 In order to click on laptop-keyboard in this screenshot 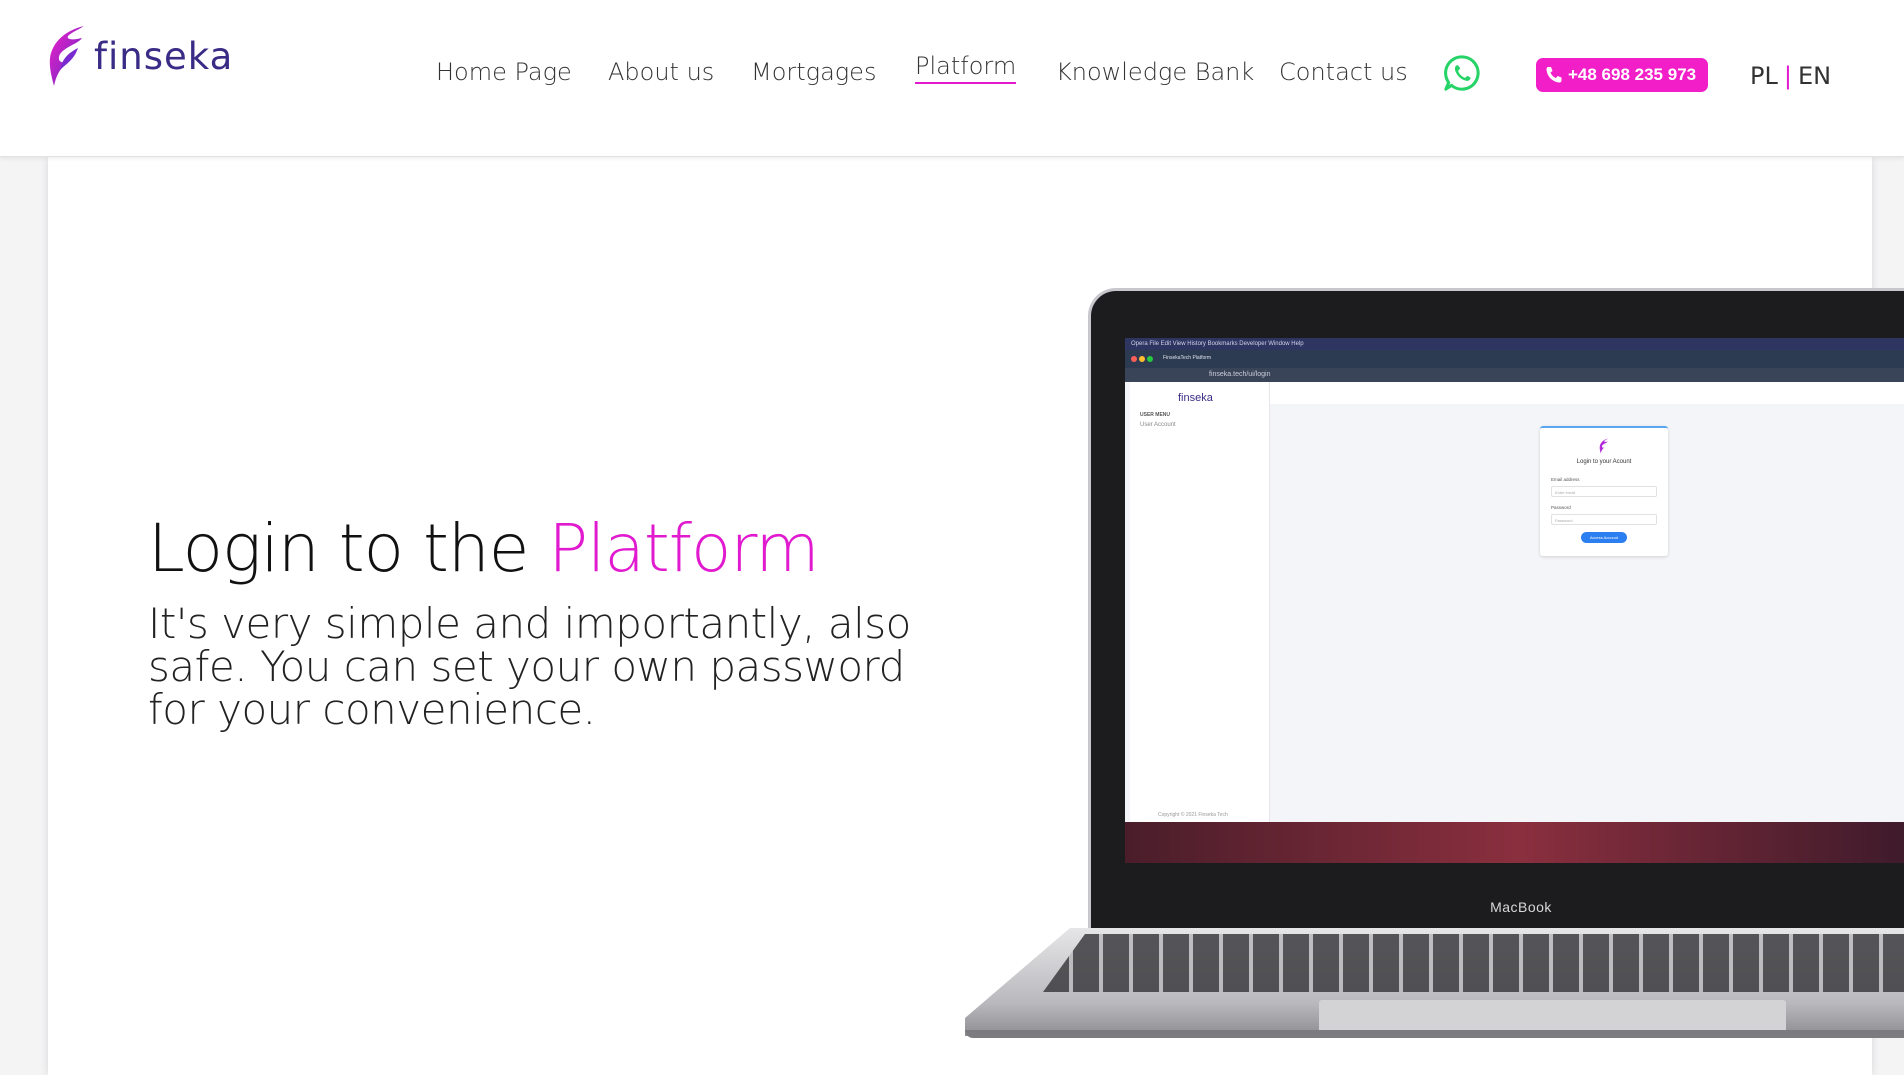, I will do `click(1473, 963)`.